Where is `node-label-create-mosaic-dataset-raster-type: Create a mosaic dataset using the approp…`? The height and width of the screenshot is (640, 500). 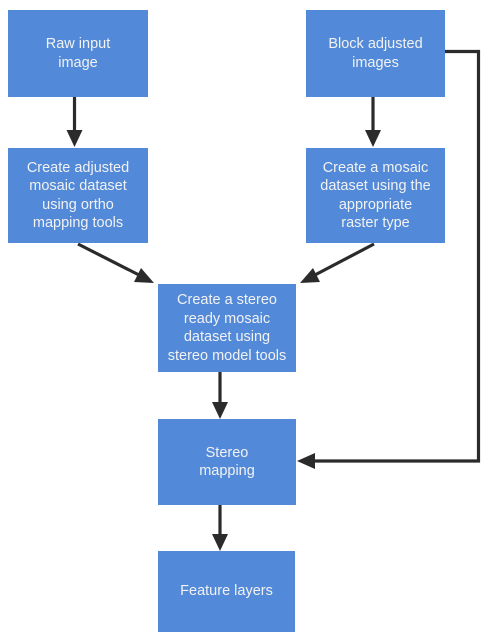
node-label-create-mosaic-dataset-raster-type: Create a mosaic dataset using the approp… is located at coordinates (375, 195).